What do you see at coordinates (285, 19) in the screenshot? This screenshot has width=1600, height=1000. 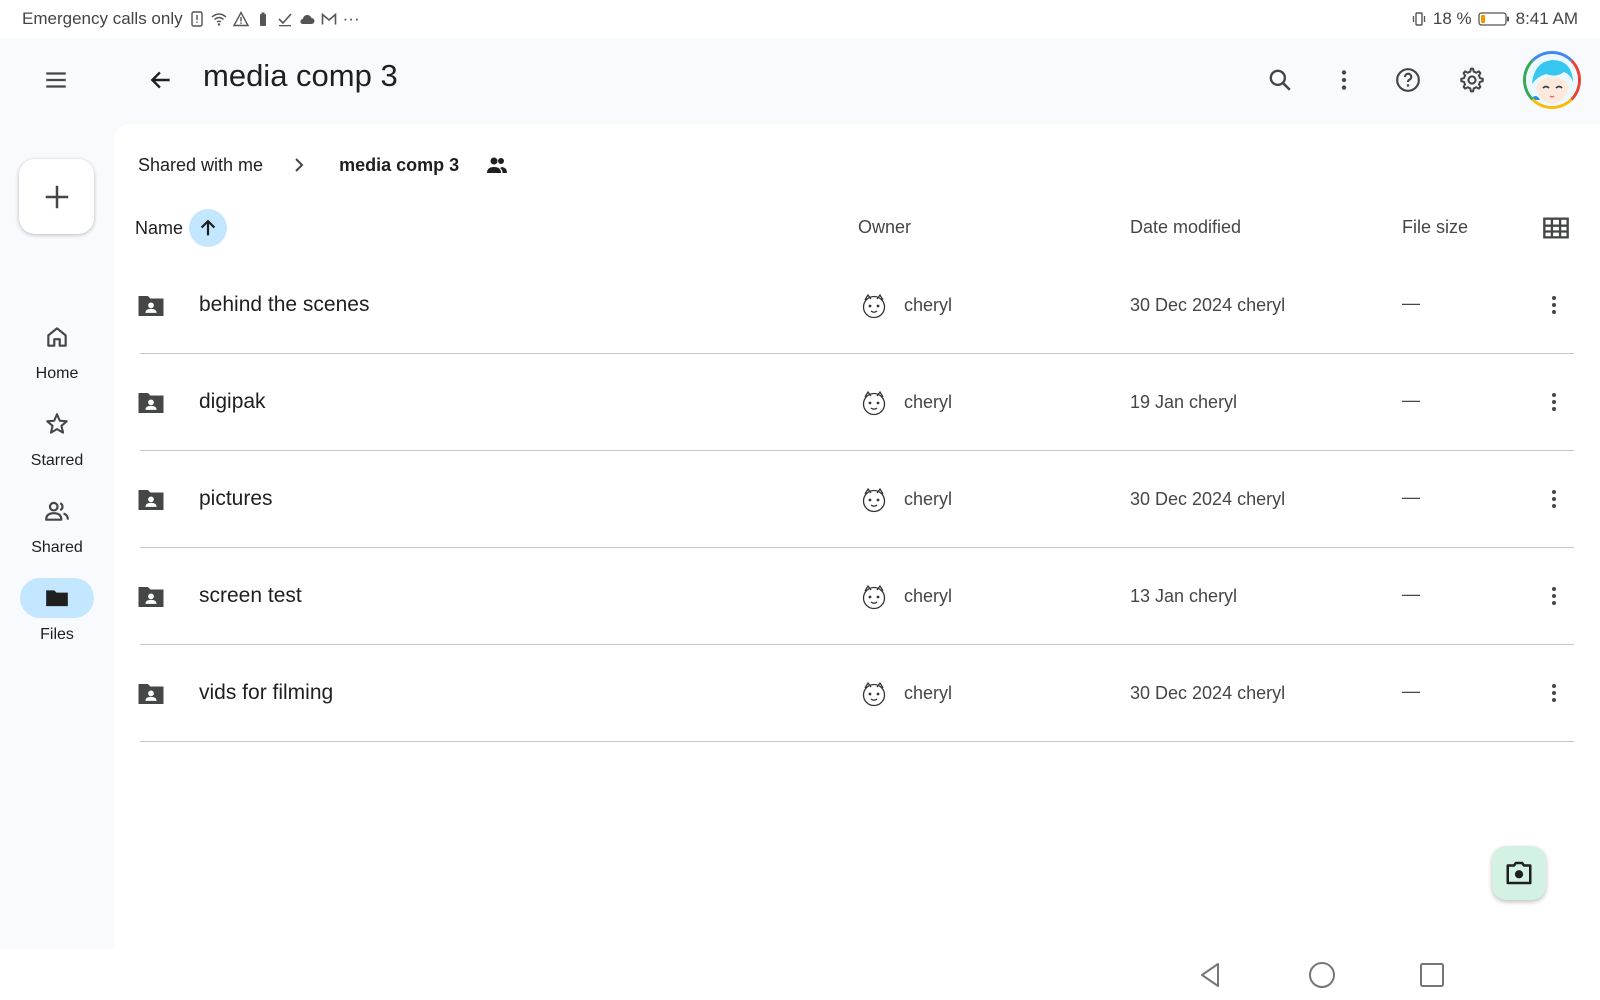 I see `check-icon` at bounding box center [285, 19].